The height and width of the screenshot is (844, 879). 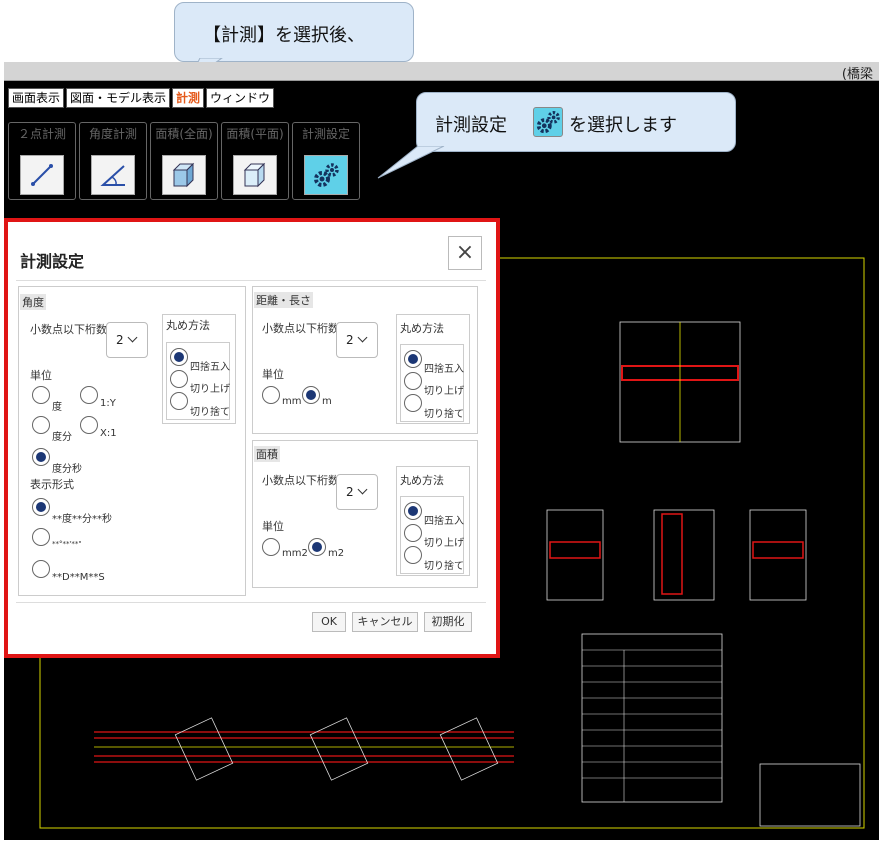 What do you see at coordinates (41, 134) in the screenshot?
I see `tool-label: ２点計測` at bounding box center [41, 134].